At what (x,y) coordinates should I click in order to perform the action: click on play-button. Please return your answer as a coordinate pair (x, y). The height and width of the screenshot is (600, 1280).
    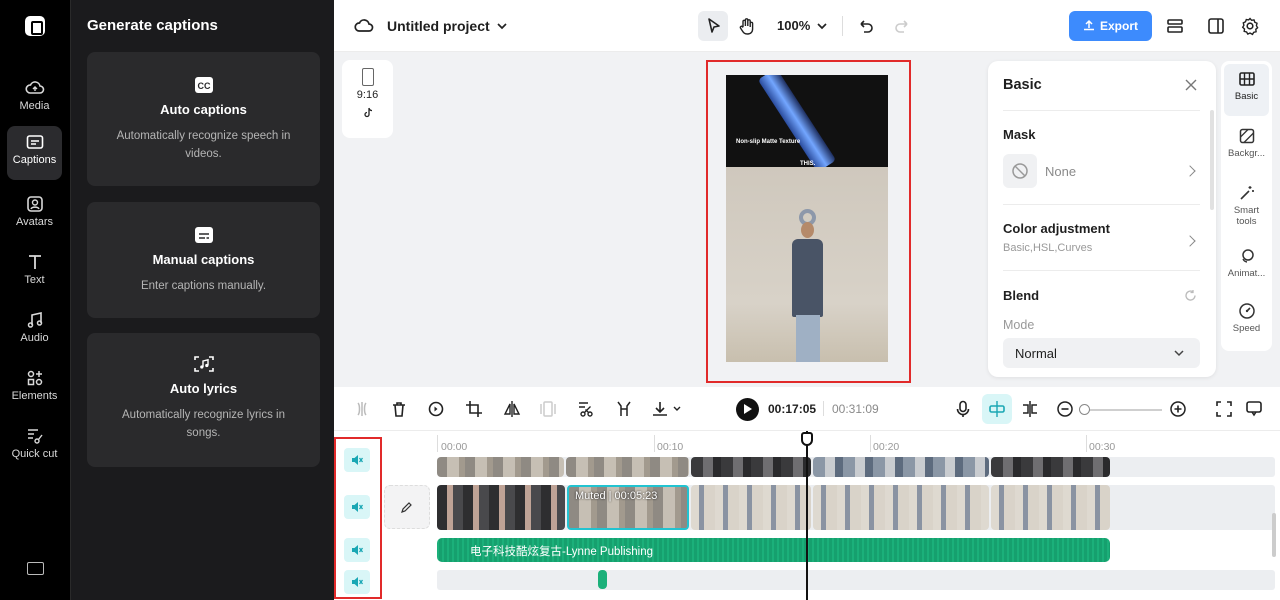
    Looking at the image, I should click on (747, 409).